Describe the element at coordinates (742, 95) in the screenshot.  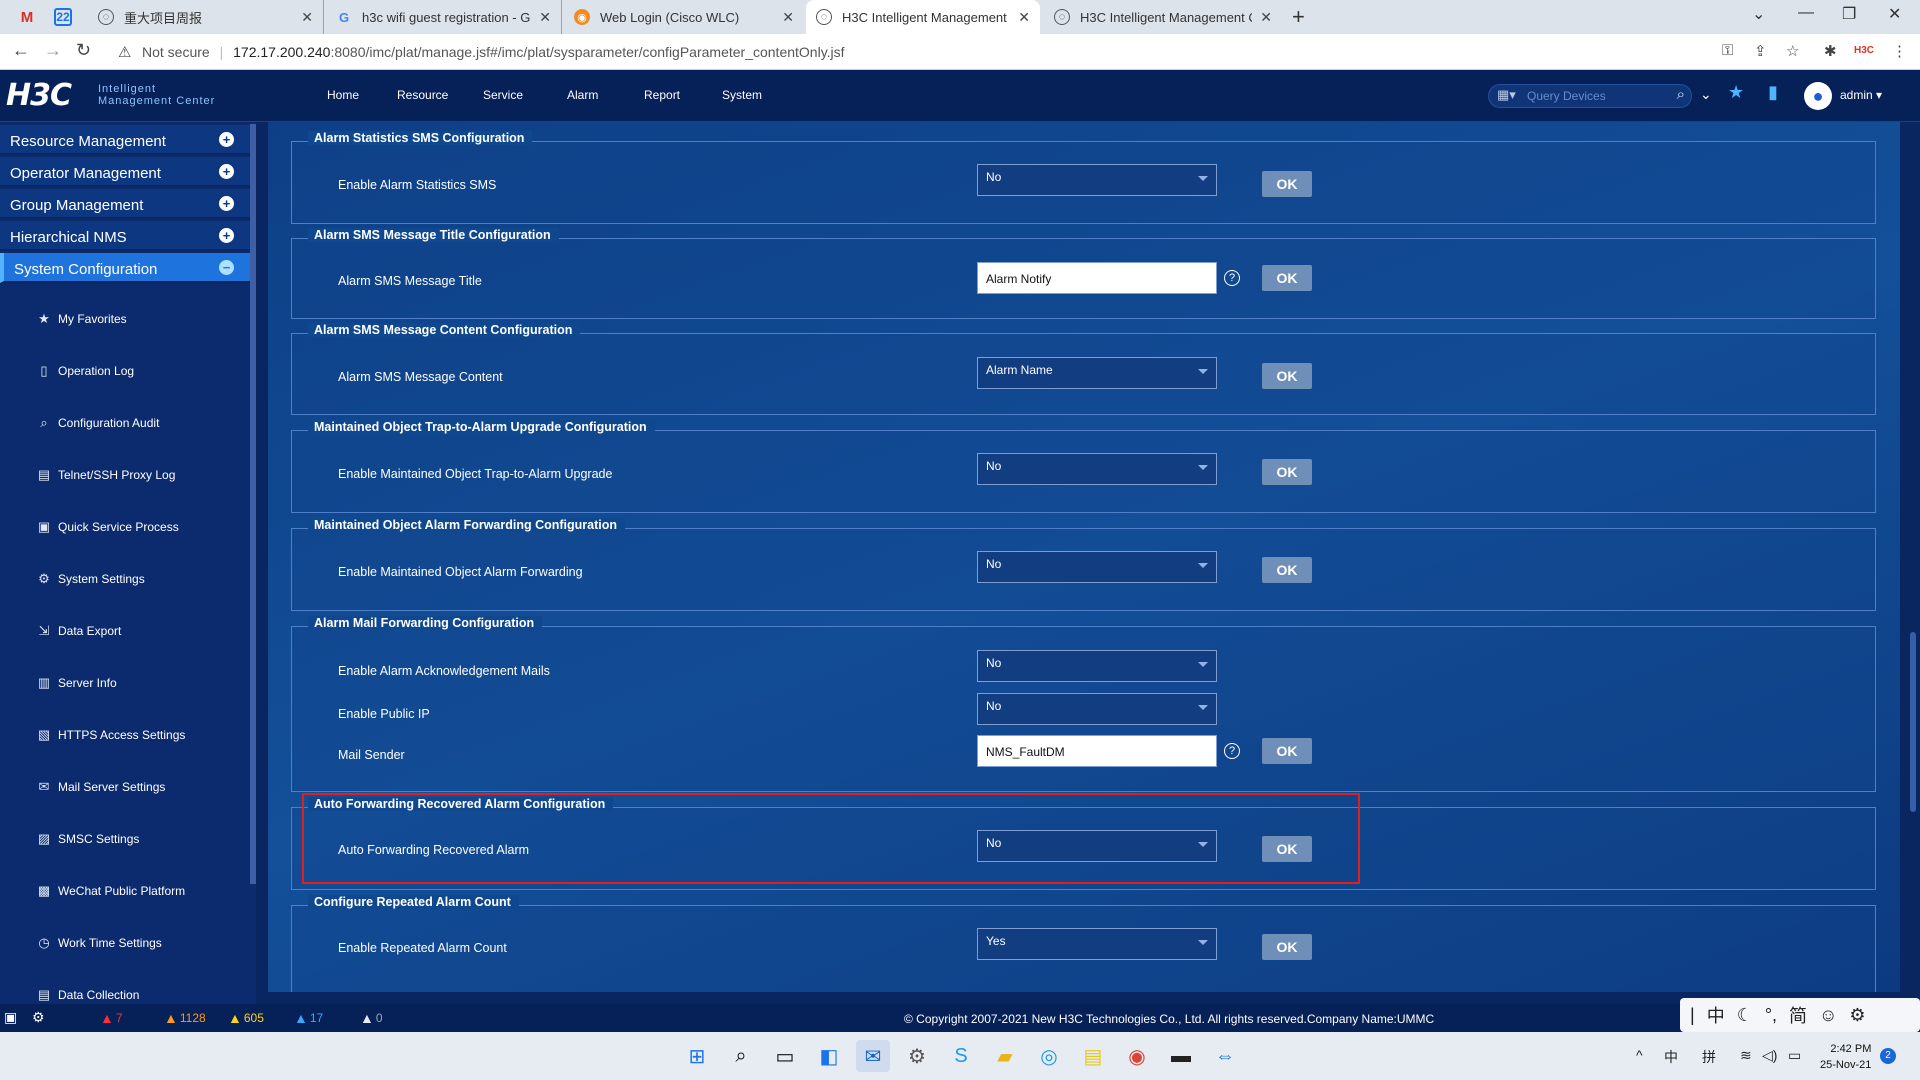
I see `nav-system: System` at that location.